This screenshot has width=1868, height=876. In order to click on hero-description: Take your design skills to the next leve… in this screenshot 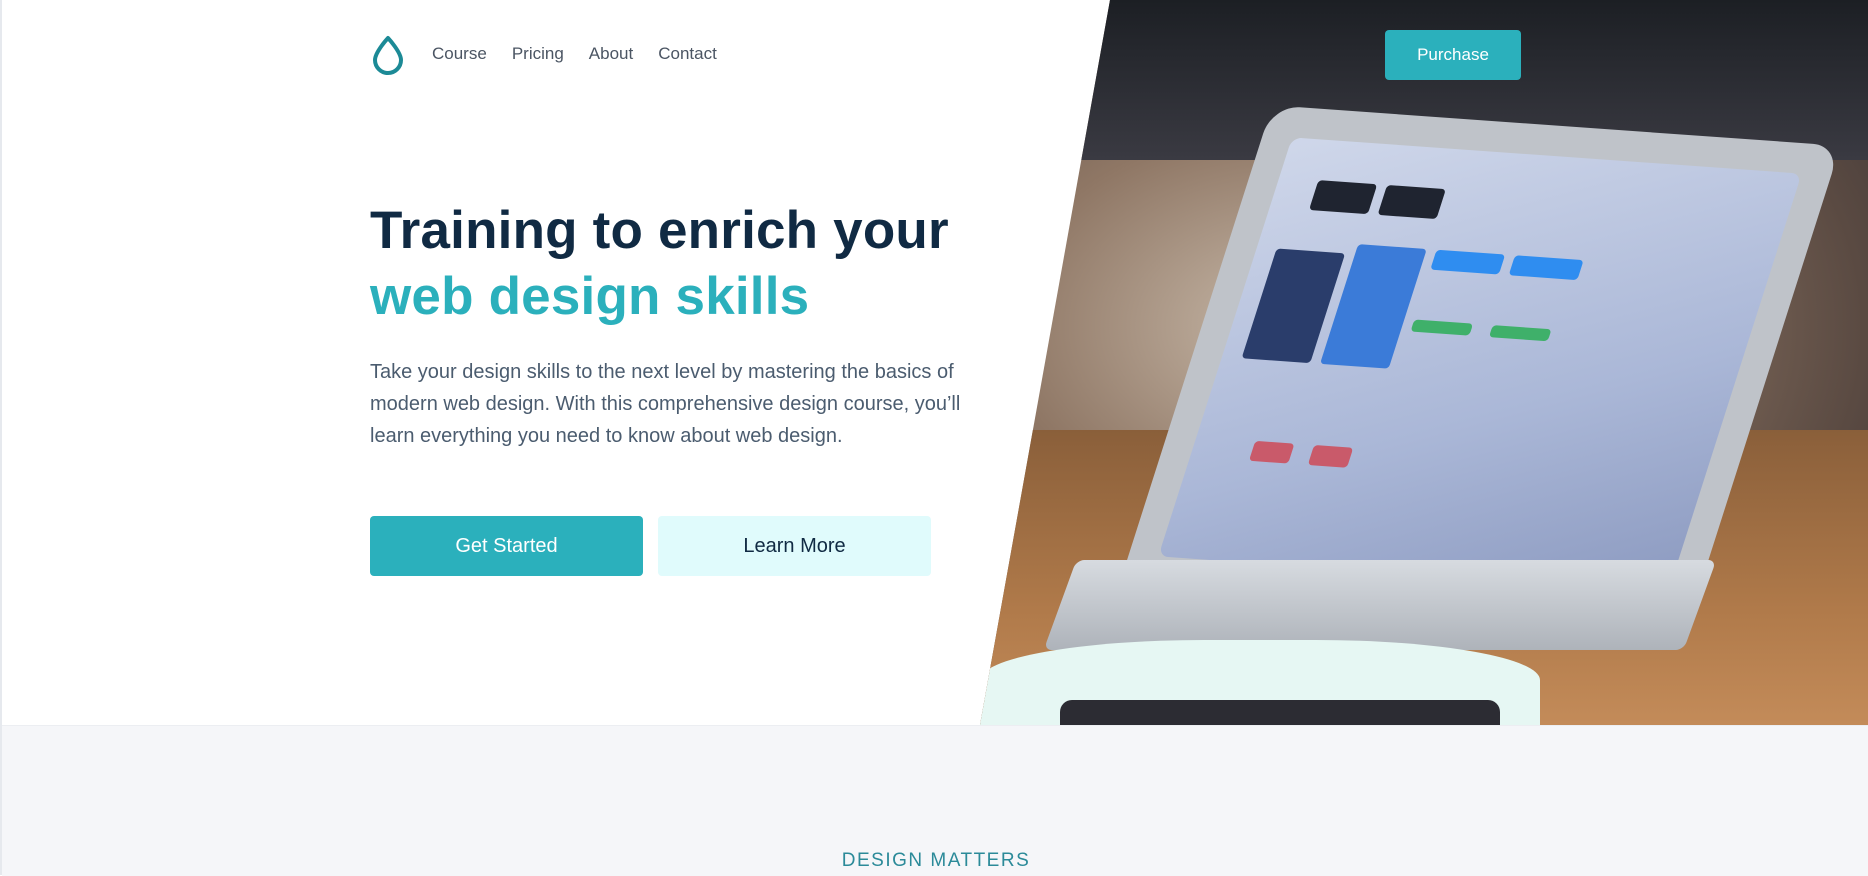, I will do `click(665, 404)`.